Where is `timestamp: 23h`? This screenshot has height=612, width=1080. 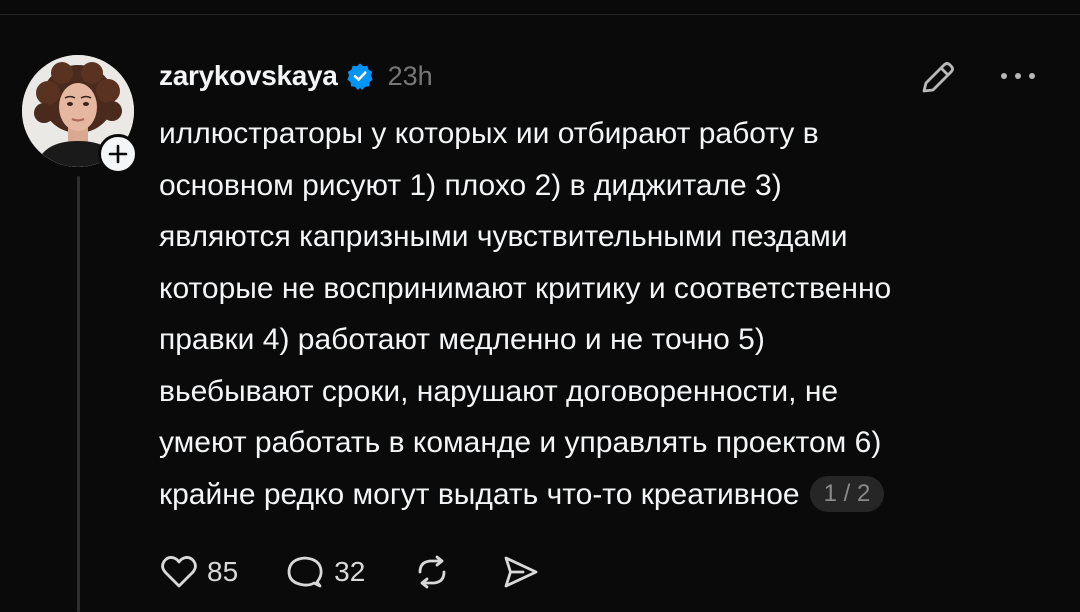 timestamp: 23h is located at coordinates (410, 75).